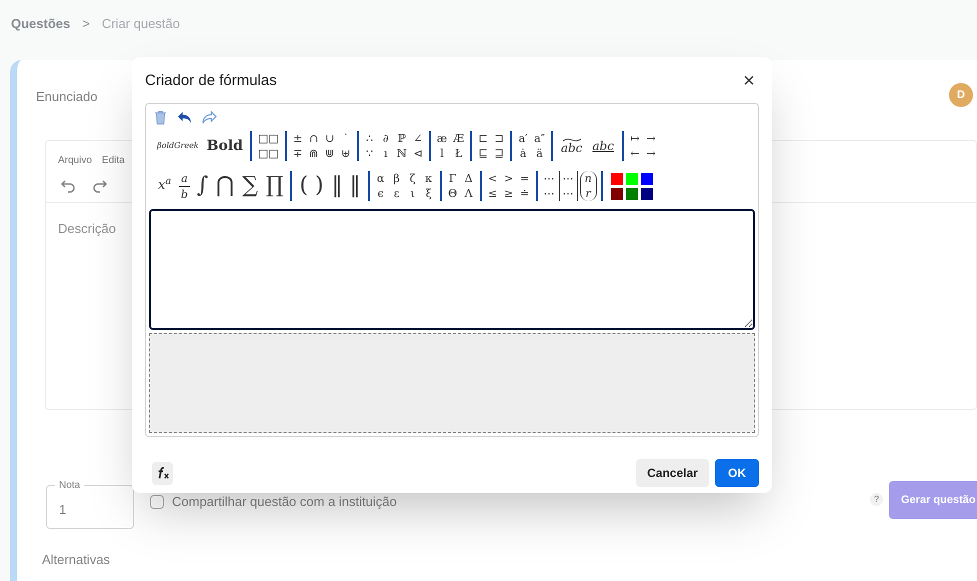 The height and width of the screenshot is (581, 977). Describe the element at coordinates (509, 186) in the screenshot. I see `symbol-button: > ≥` at that location.